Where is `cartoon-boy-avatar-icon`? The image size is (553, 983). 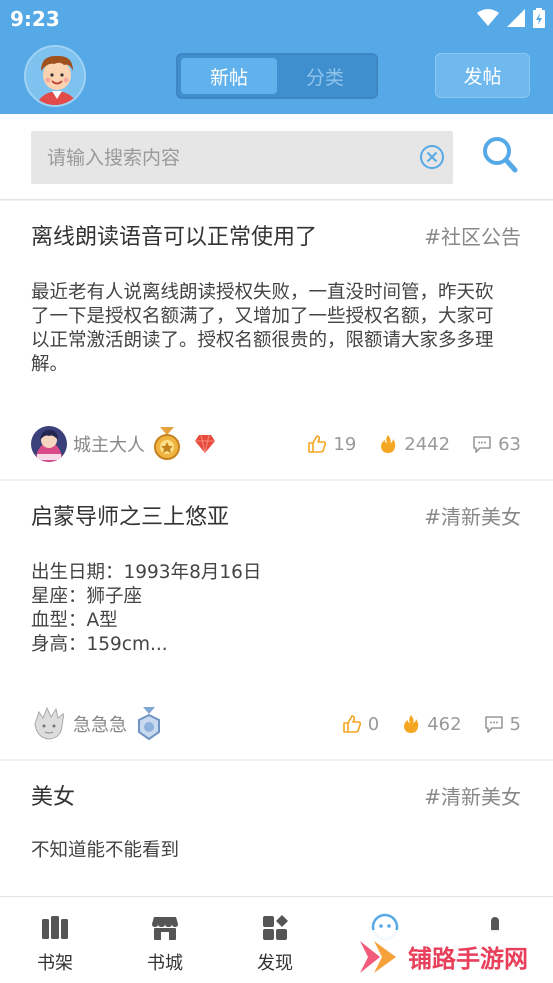 cartoon-boy-avatar-icon is located at coordinates (55, 76).